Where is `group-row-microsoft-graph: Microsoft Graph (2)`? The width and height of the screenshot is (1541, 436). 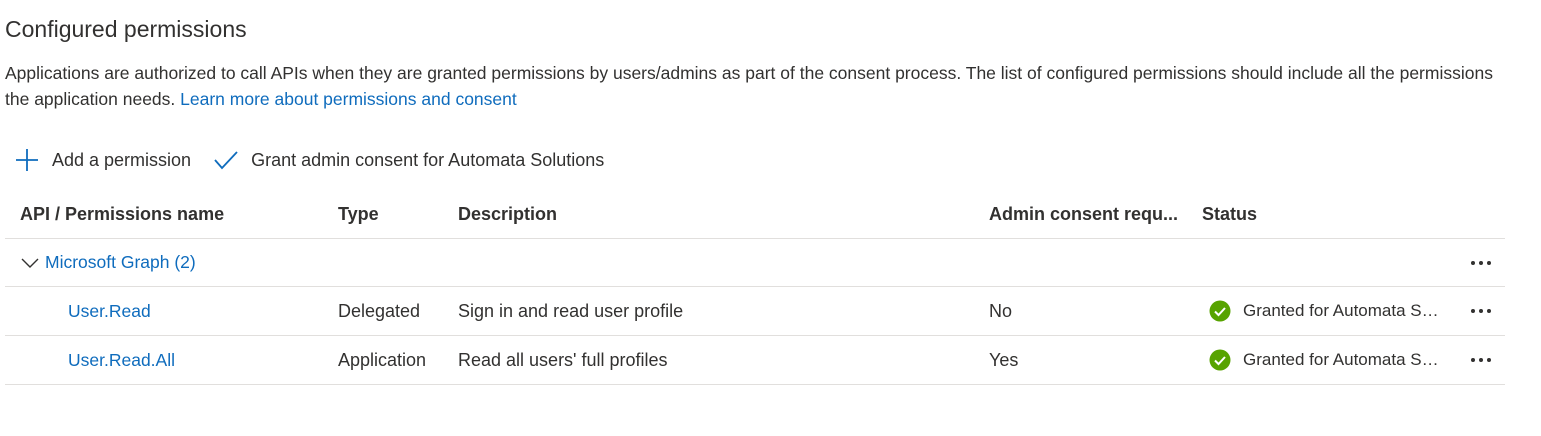
group-row-microsoft-graph: Microsoft Graph (2) is located at coordinates (755, 263).